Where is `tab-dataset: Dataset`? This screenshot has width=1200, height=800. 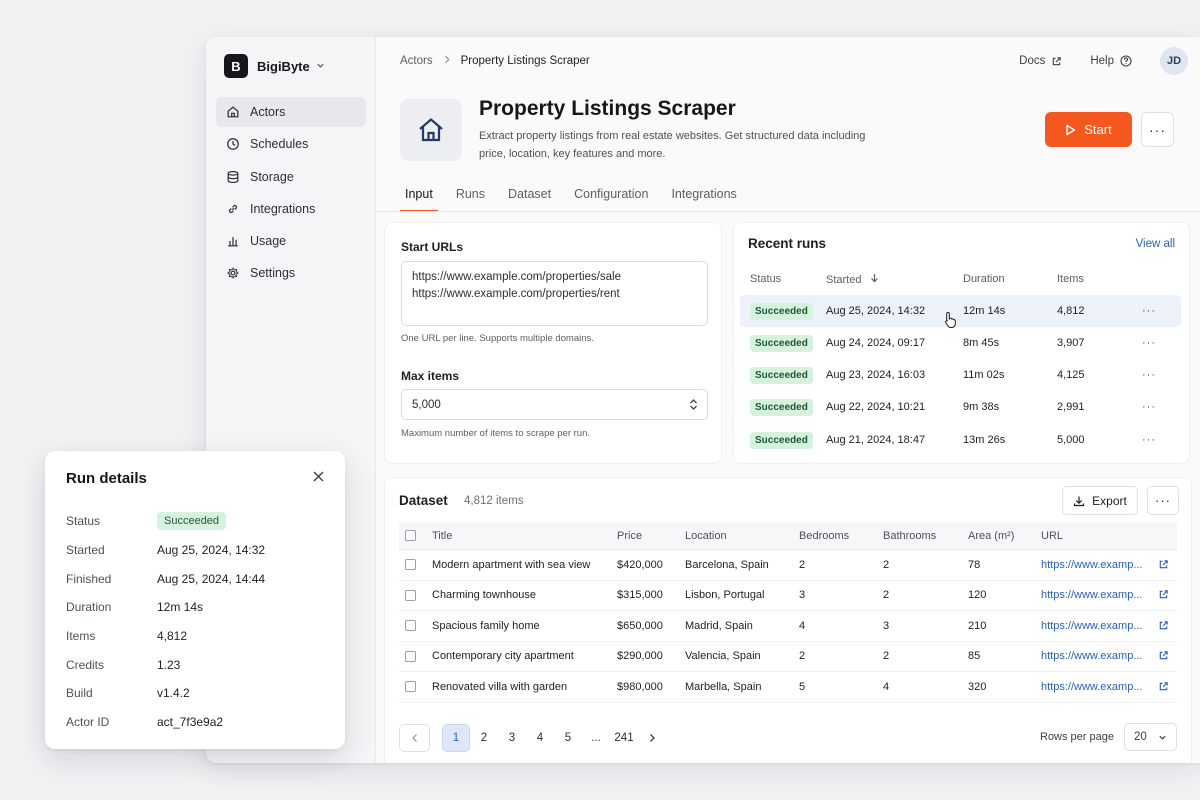 tab-dataset: Dataset is located at coordinates (529, 199).